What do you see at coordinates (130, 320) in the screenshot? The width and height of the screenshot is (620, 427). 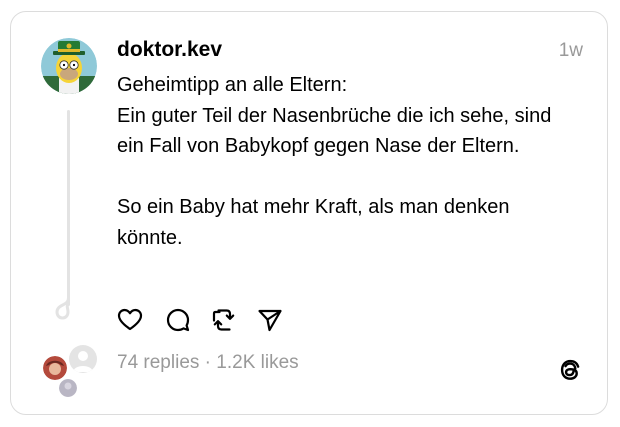 I see `heart-icon` at bounding box center [130, 320].